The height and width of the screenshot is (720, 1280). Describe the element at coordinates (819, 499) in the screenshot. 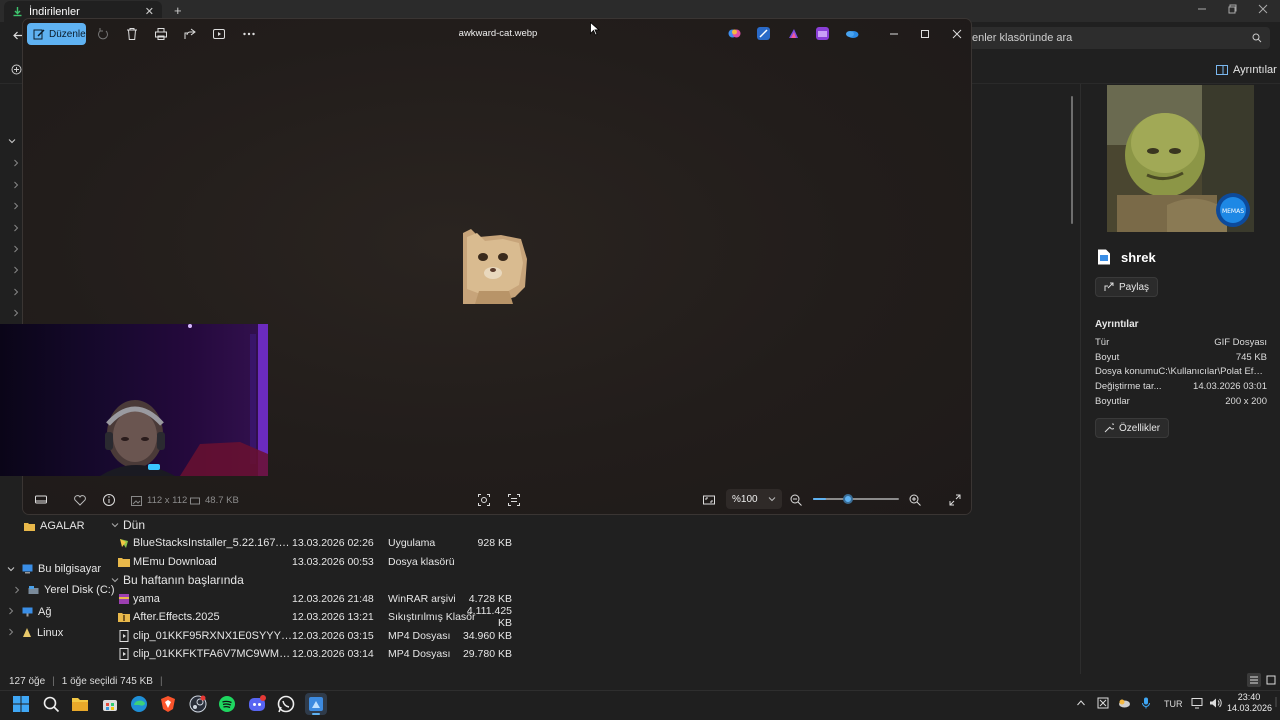

I see `zoom-slider-fill` at that location.